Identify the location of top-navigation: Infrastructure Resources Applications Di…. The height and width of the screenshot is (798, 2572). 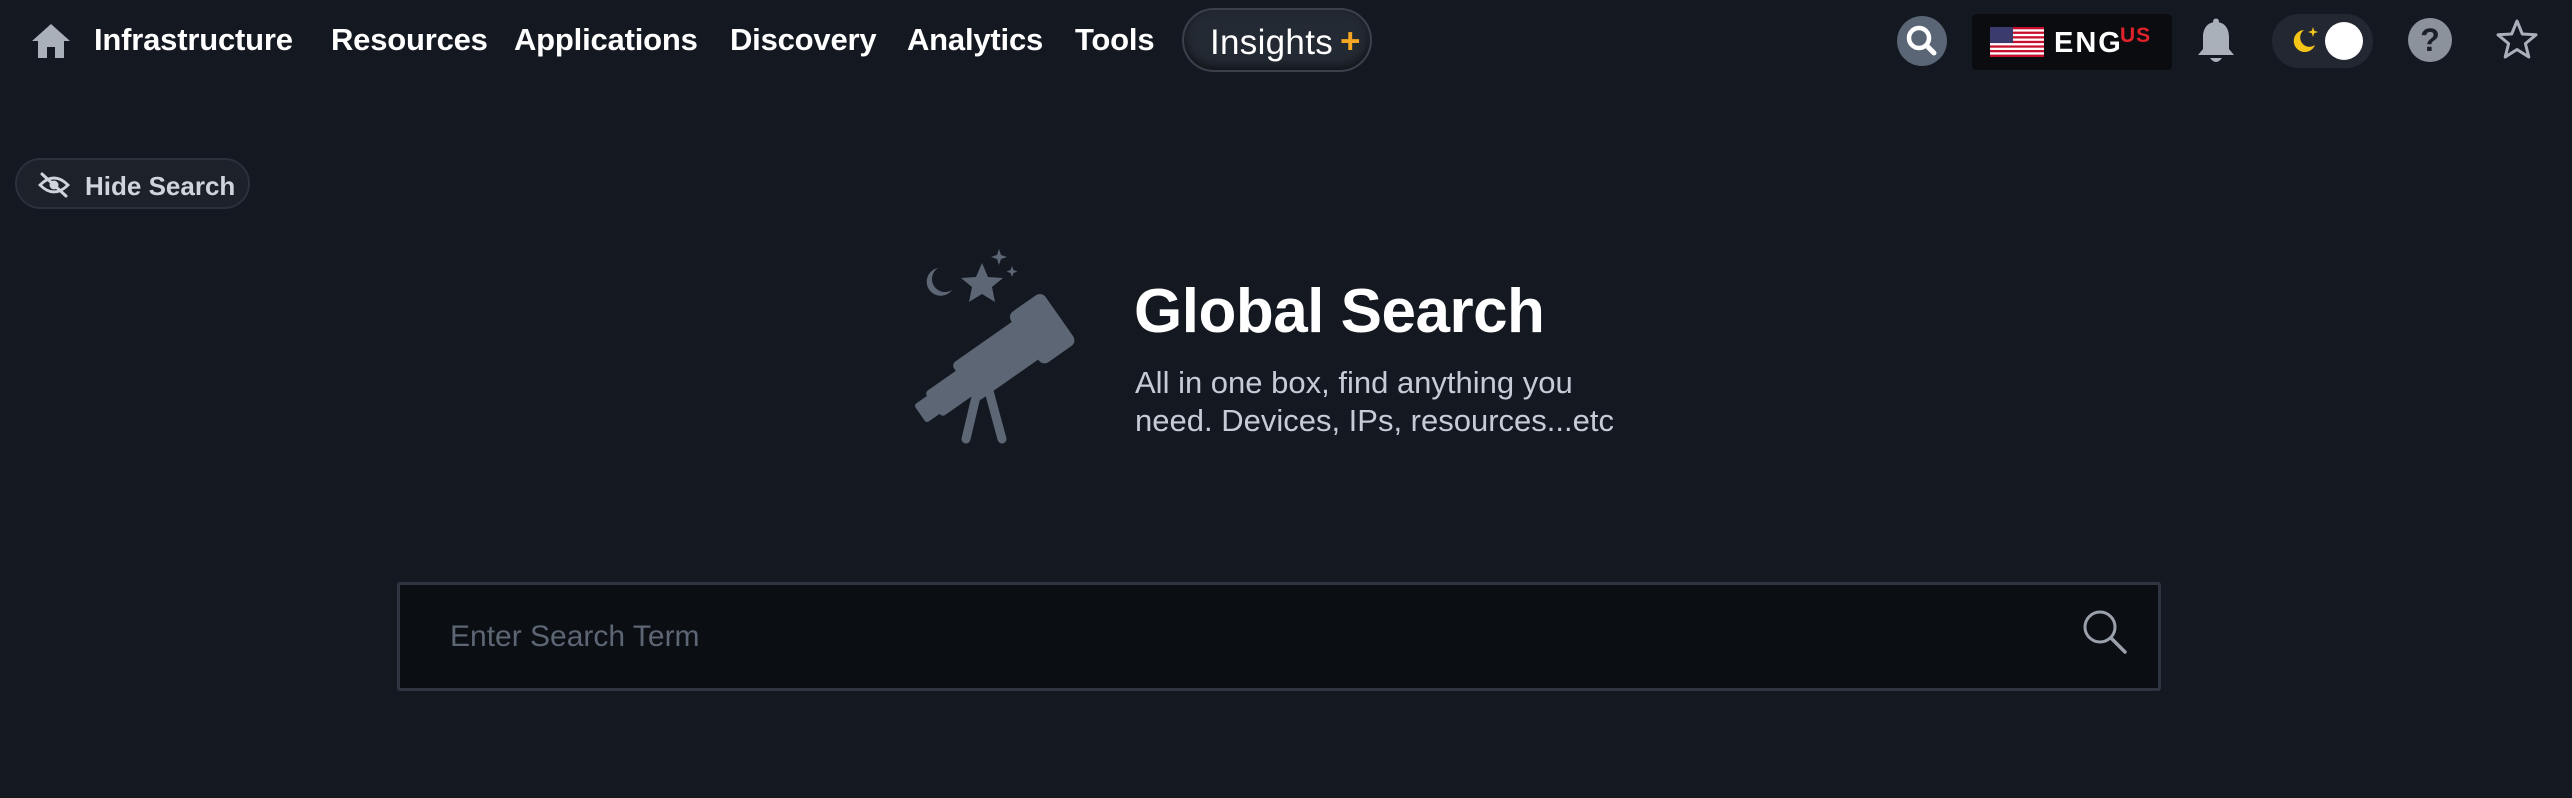
(1286, 41).